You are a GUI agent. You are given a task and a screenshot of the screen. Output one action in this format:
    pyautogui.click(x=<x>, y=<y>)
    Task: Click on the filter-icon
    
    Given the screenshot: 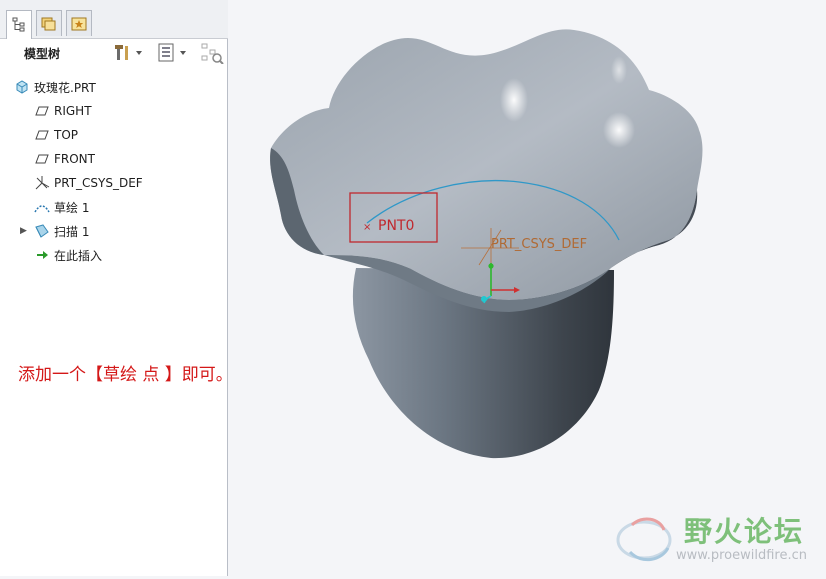 What is the action you would take?
    pyautogui.click(x=212, y=53)
    